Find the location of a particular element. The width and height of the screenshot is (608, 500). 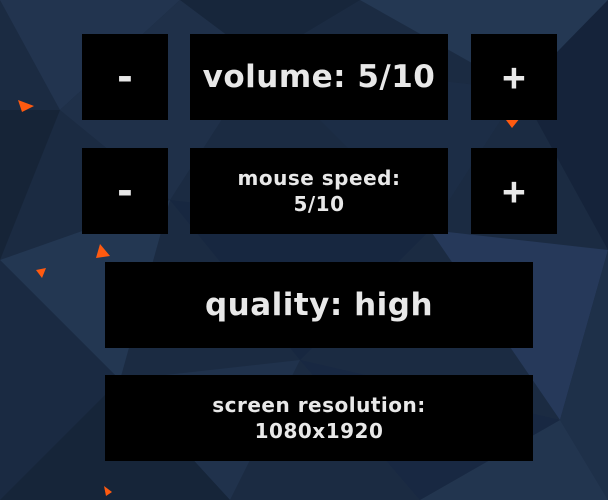

mouse-speed-label: mouse speed: 5/10 is located at coordinates (319, 191).